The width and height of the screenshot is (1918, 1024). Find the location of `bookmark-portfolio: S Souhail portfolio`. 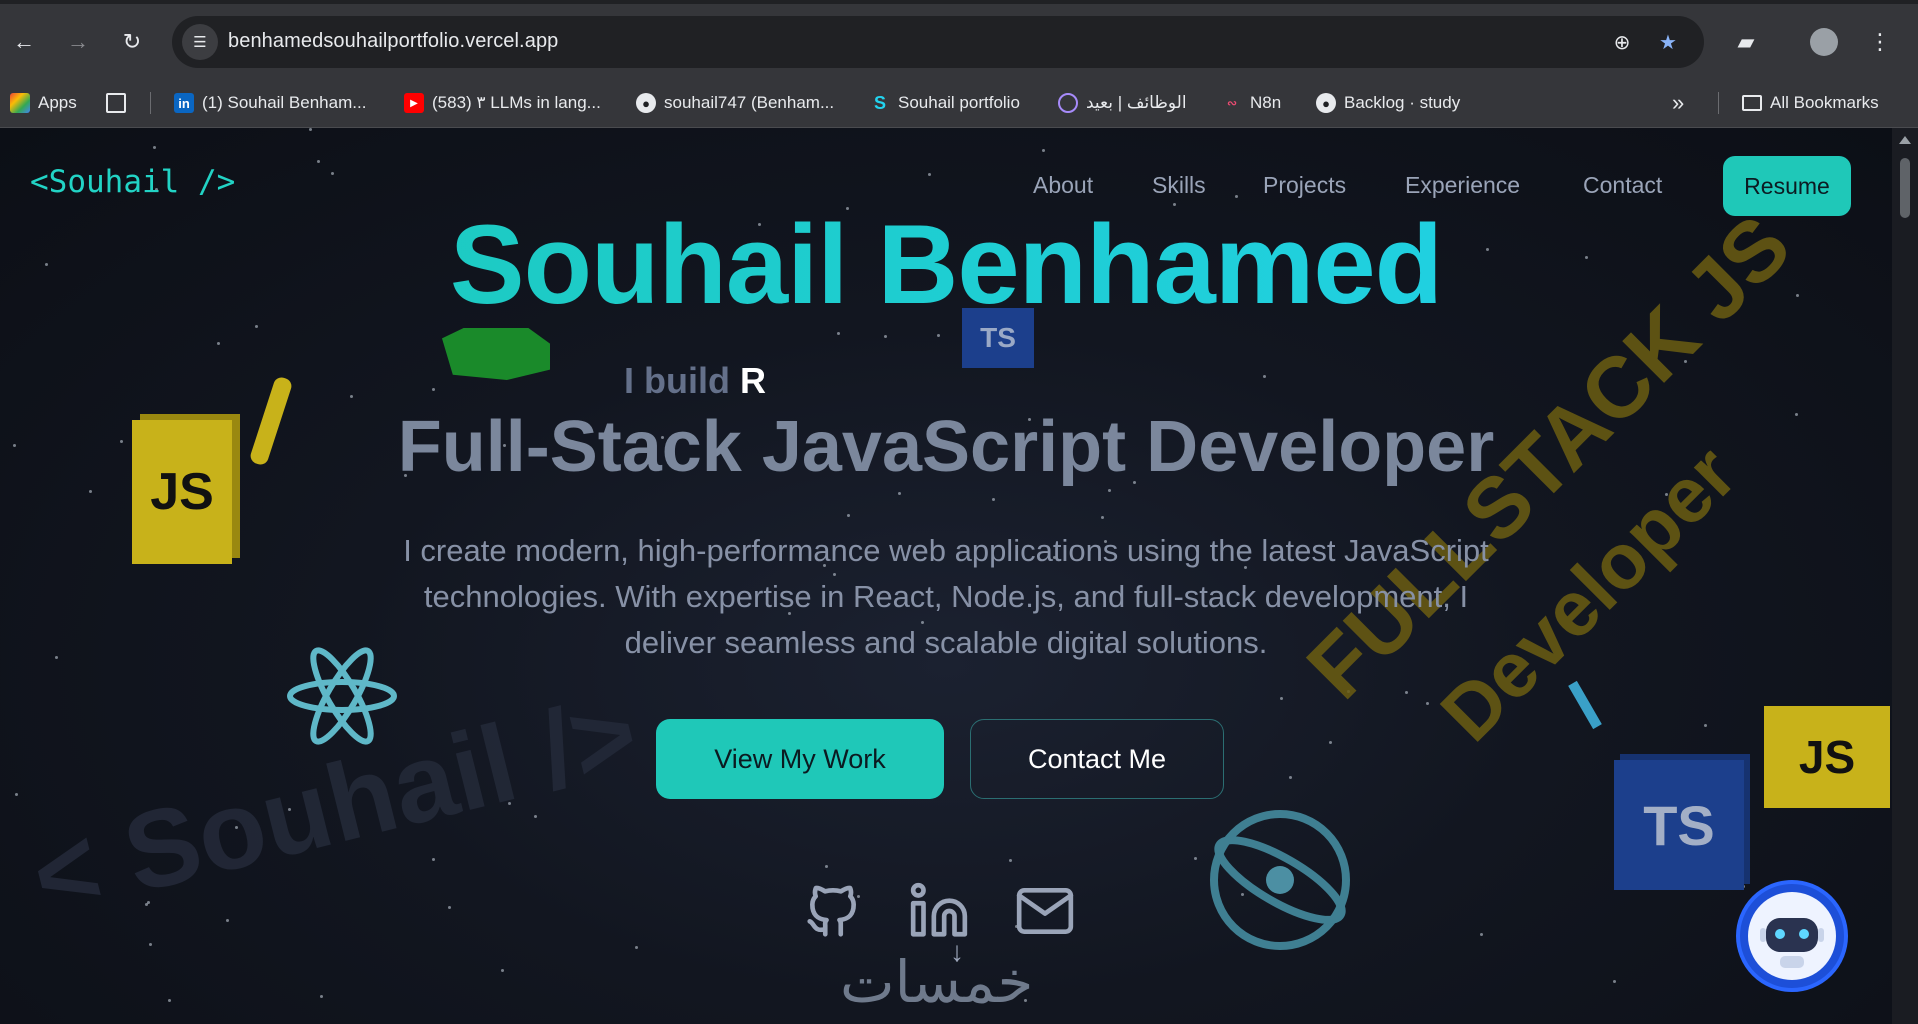

bookmark-portfolio: S Souhail portfolio is located at coordinates (945, 103).